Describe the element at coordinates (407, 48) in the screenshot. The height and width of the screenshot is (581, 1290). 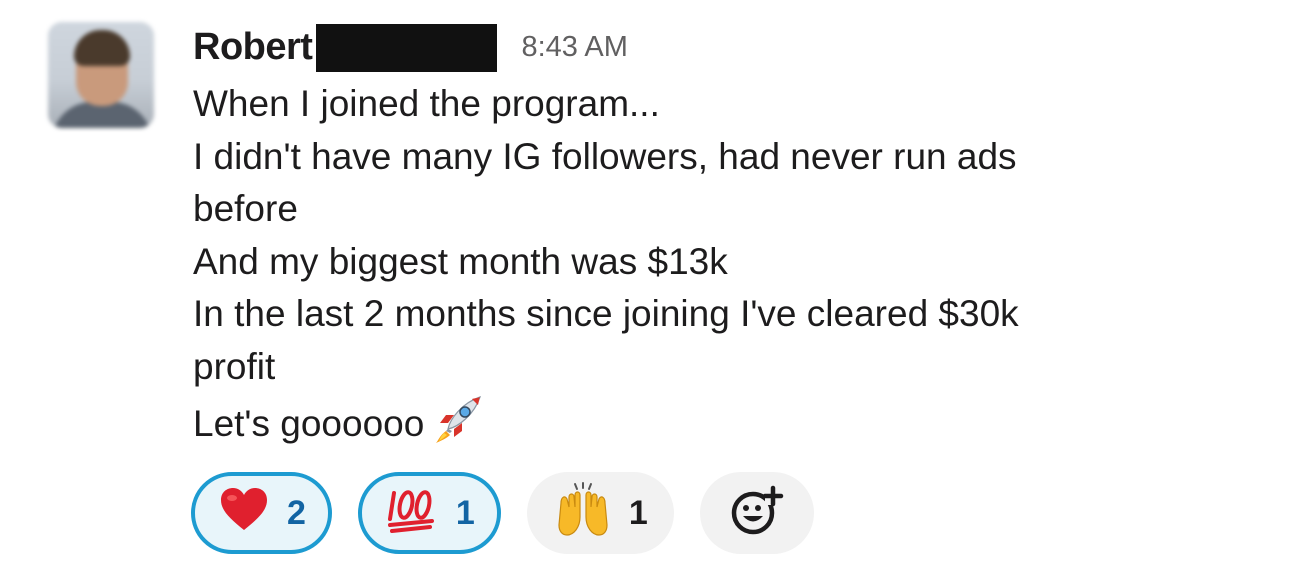
I see `redaction-bar` at that location.